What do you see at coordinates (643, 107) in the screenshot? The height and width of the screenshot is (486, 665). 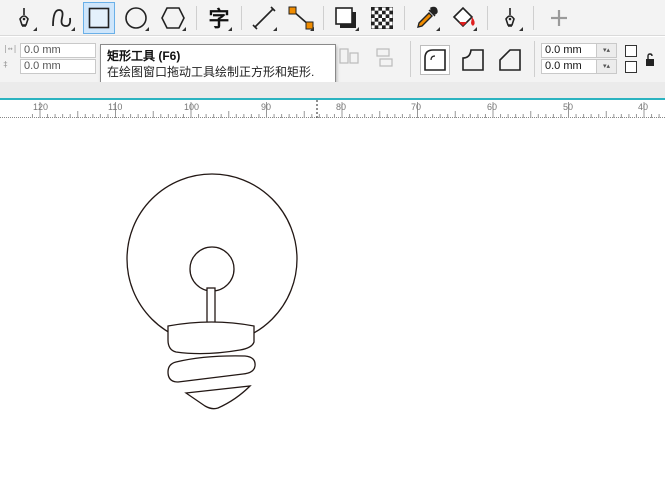 I see `ruler-label: 40` at bounding box center [643, 107].